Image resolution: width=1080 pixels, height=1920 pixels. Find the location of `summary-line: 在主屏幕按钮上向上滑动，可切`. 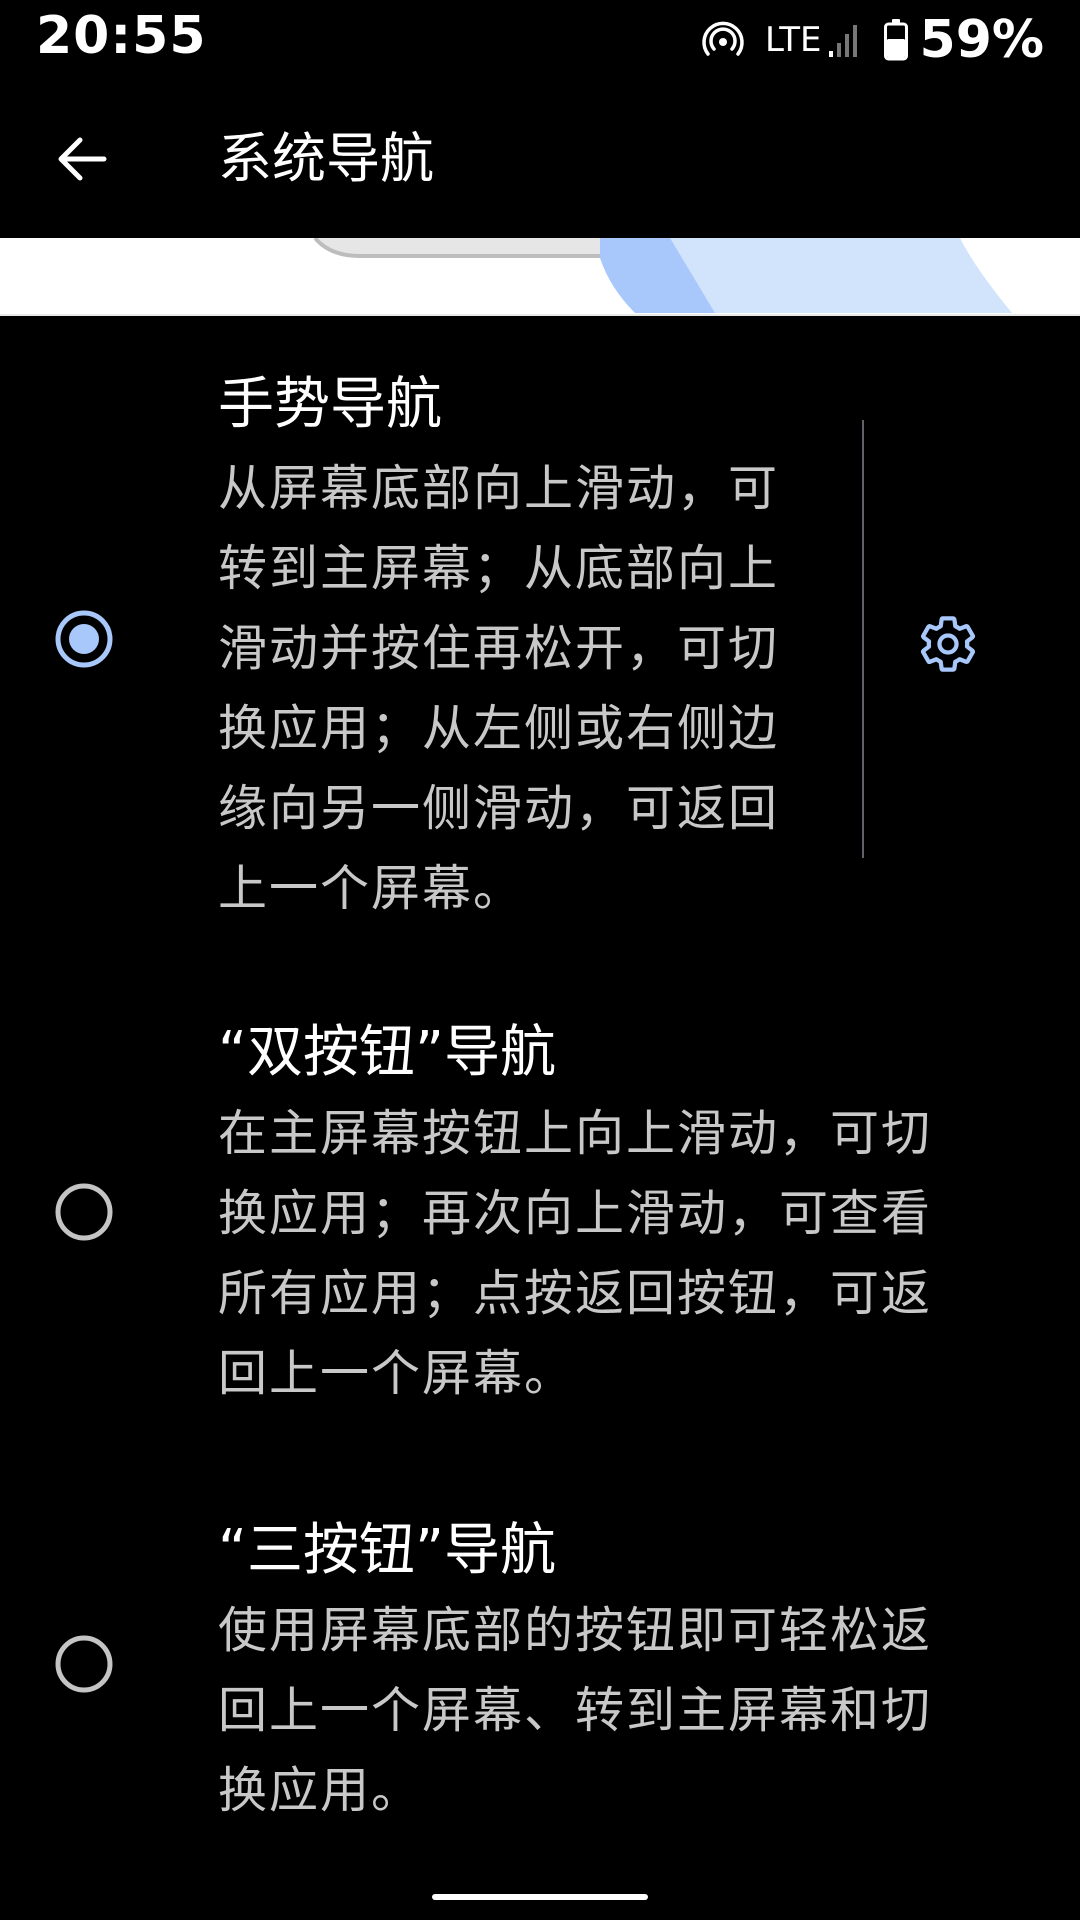

summary-line: 在主屏幕按钮上向上滑动，可切 is located at coordinates (575, 1133).